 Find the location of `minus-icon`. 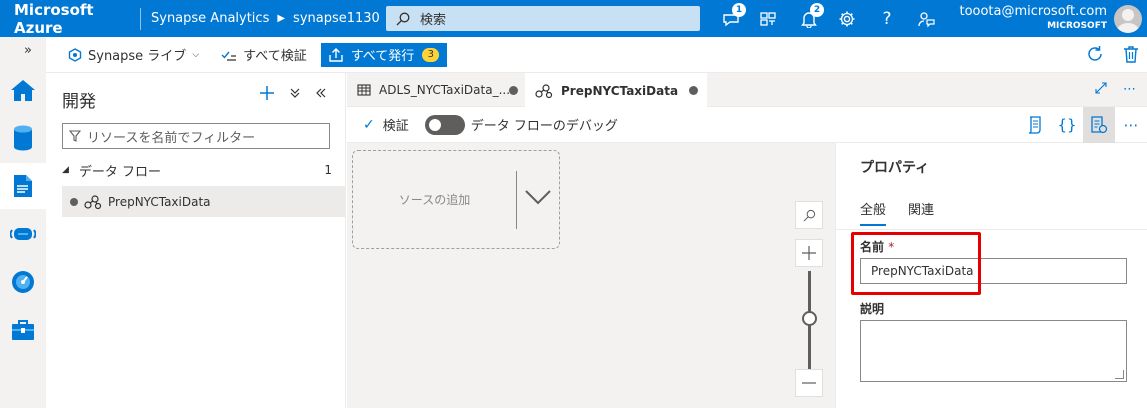

minus-icon is located at coordinates (809, 383).